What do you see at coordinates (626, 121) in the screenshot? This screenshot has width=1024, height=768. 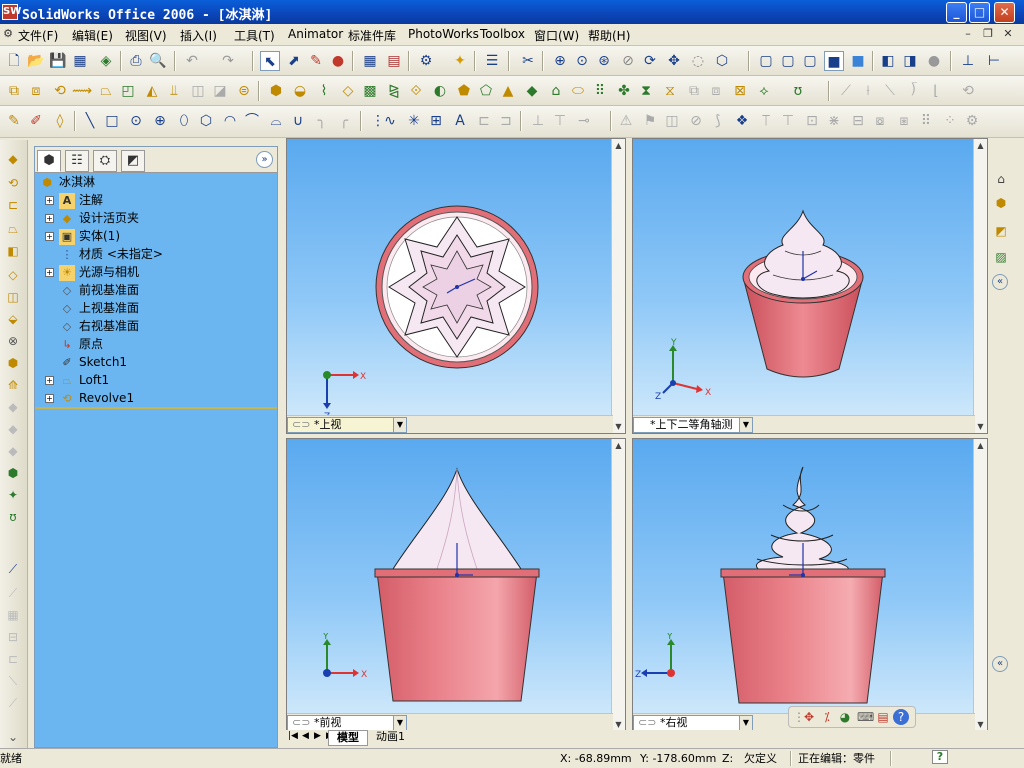 I see `mirror-entities-icon: ⚠` at bounding box center [626, 121].